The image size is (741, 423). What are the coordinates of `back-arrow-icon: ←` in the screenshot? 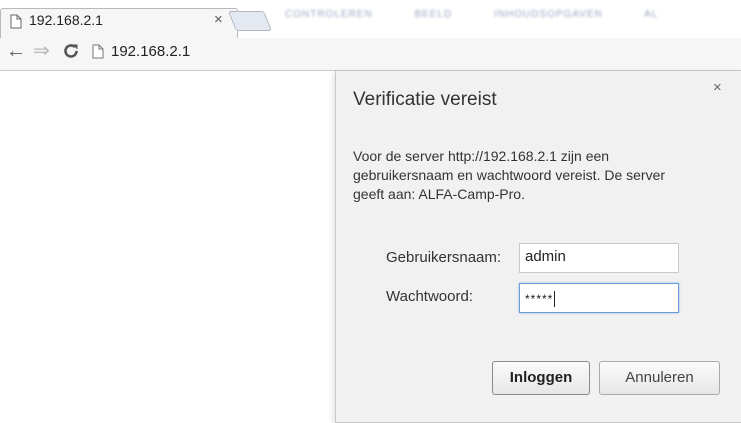 It's located at (16, 51).